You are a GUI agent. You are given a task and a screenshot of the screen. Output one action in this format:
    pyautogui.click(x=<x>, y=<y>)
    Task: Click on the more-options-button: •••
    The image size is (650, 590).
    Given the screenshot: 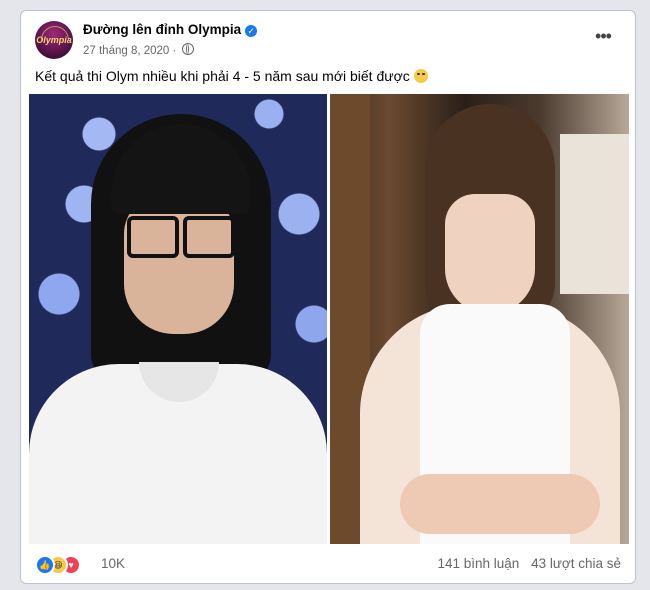 What is the action you would take?
    pyautogui.click(x=603, y=39)
    